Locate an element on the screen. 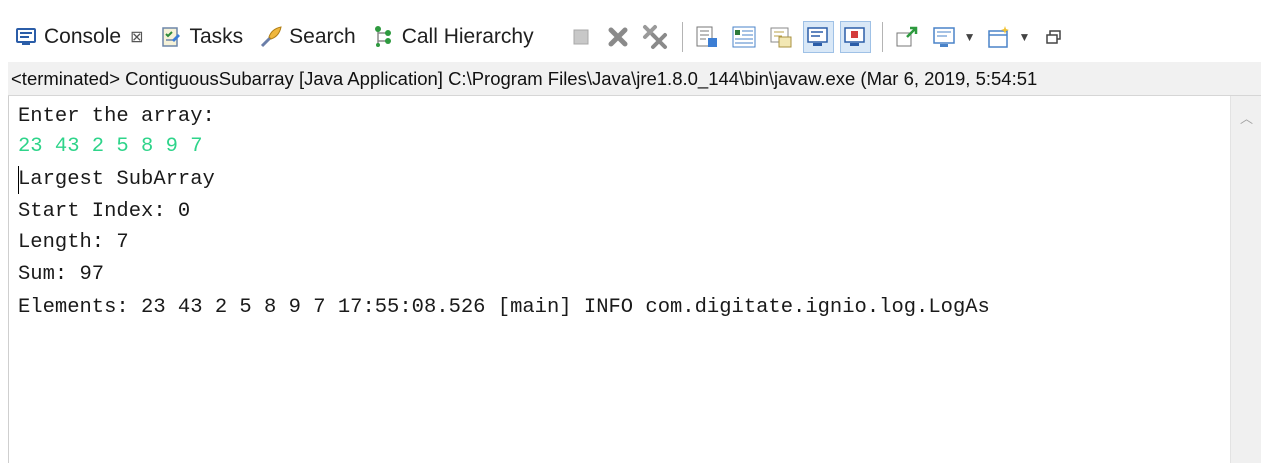  new-console-view-icon is located at coordinates (998, 37).